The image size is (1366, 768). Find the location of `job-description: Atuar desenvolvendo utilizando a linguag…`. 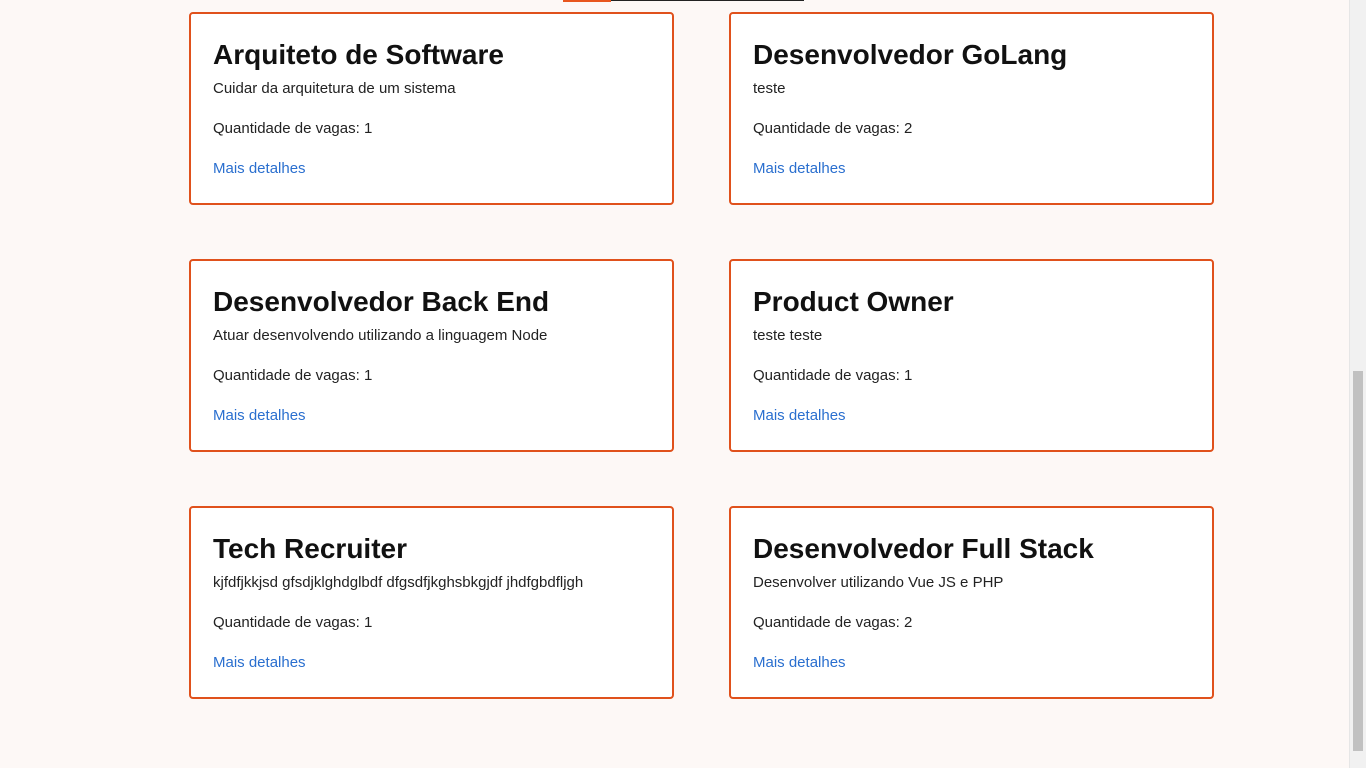

job-description: Atuar desenvolvendo utilizando a linguag… is located at coordinates (380, 335).